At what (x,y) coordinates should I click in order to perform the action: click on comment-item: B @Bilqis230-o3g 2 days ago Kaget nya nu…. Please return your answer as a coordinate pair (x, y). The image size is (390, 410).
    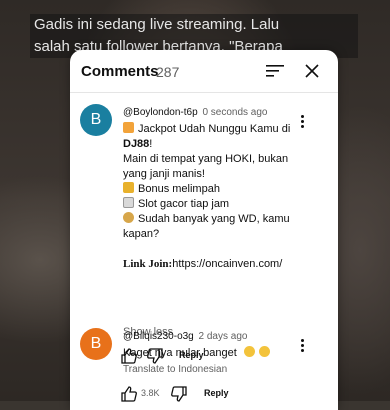
    Looking at the image, I should click on (204, 366).